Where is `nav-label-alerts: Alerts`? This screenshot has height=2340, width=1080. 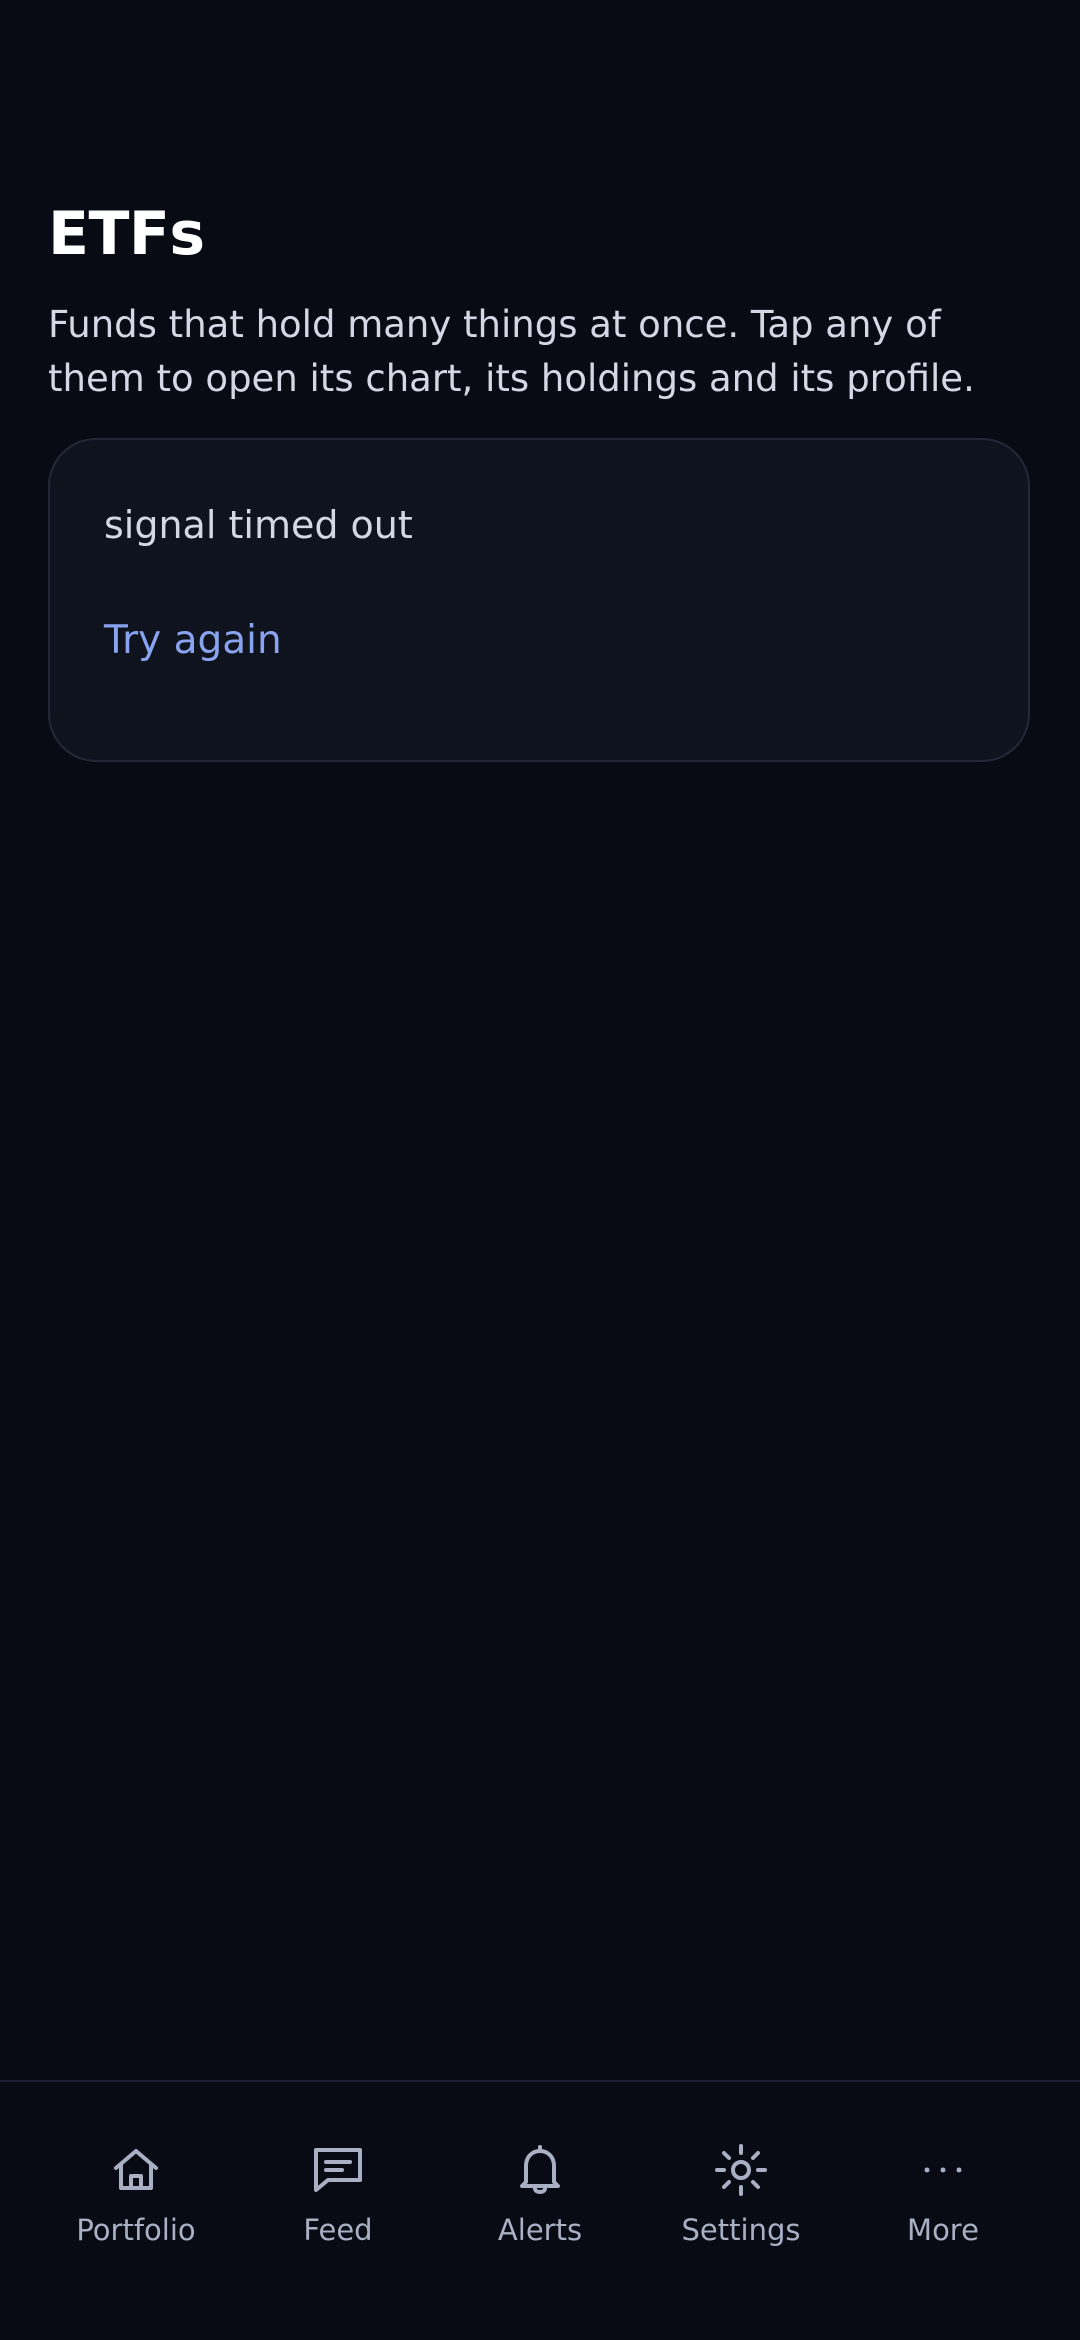
nav-label-alerts: Alerts is located at coordinates (540, 2230).